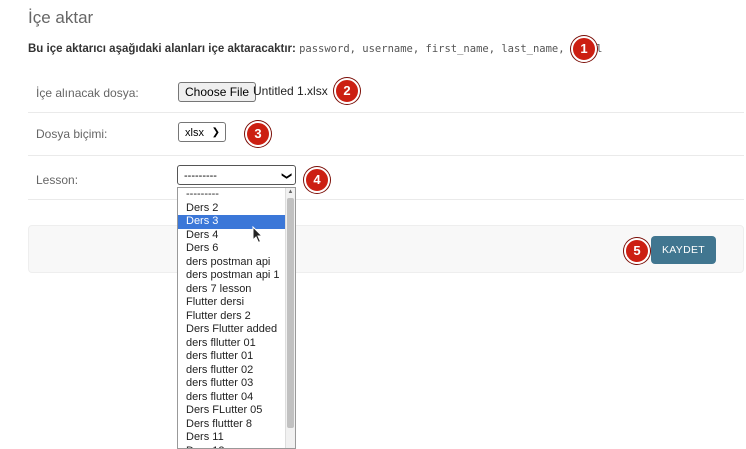 Image resolution: width=746 pixels, height=449 pixels. I want to click on format-label: Dosya biçimi:, so click(72, 134).